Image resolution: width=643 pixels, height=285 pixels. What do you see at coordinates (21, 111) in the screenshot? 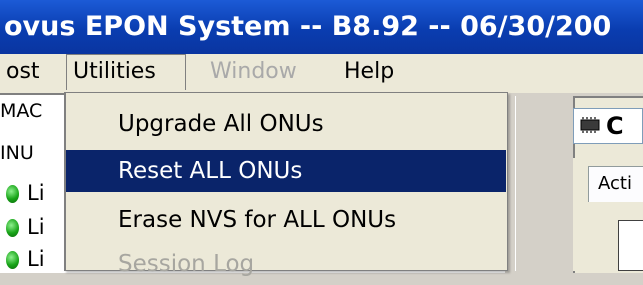
I see `column-header-mac: MAC` at bounding box center [21, 111].